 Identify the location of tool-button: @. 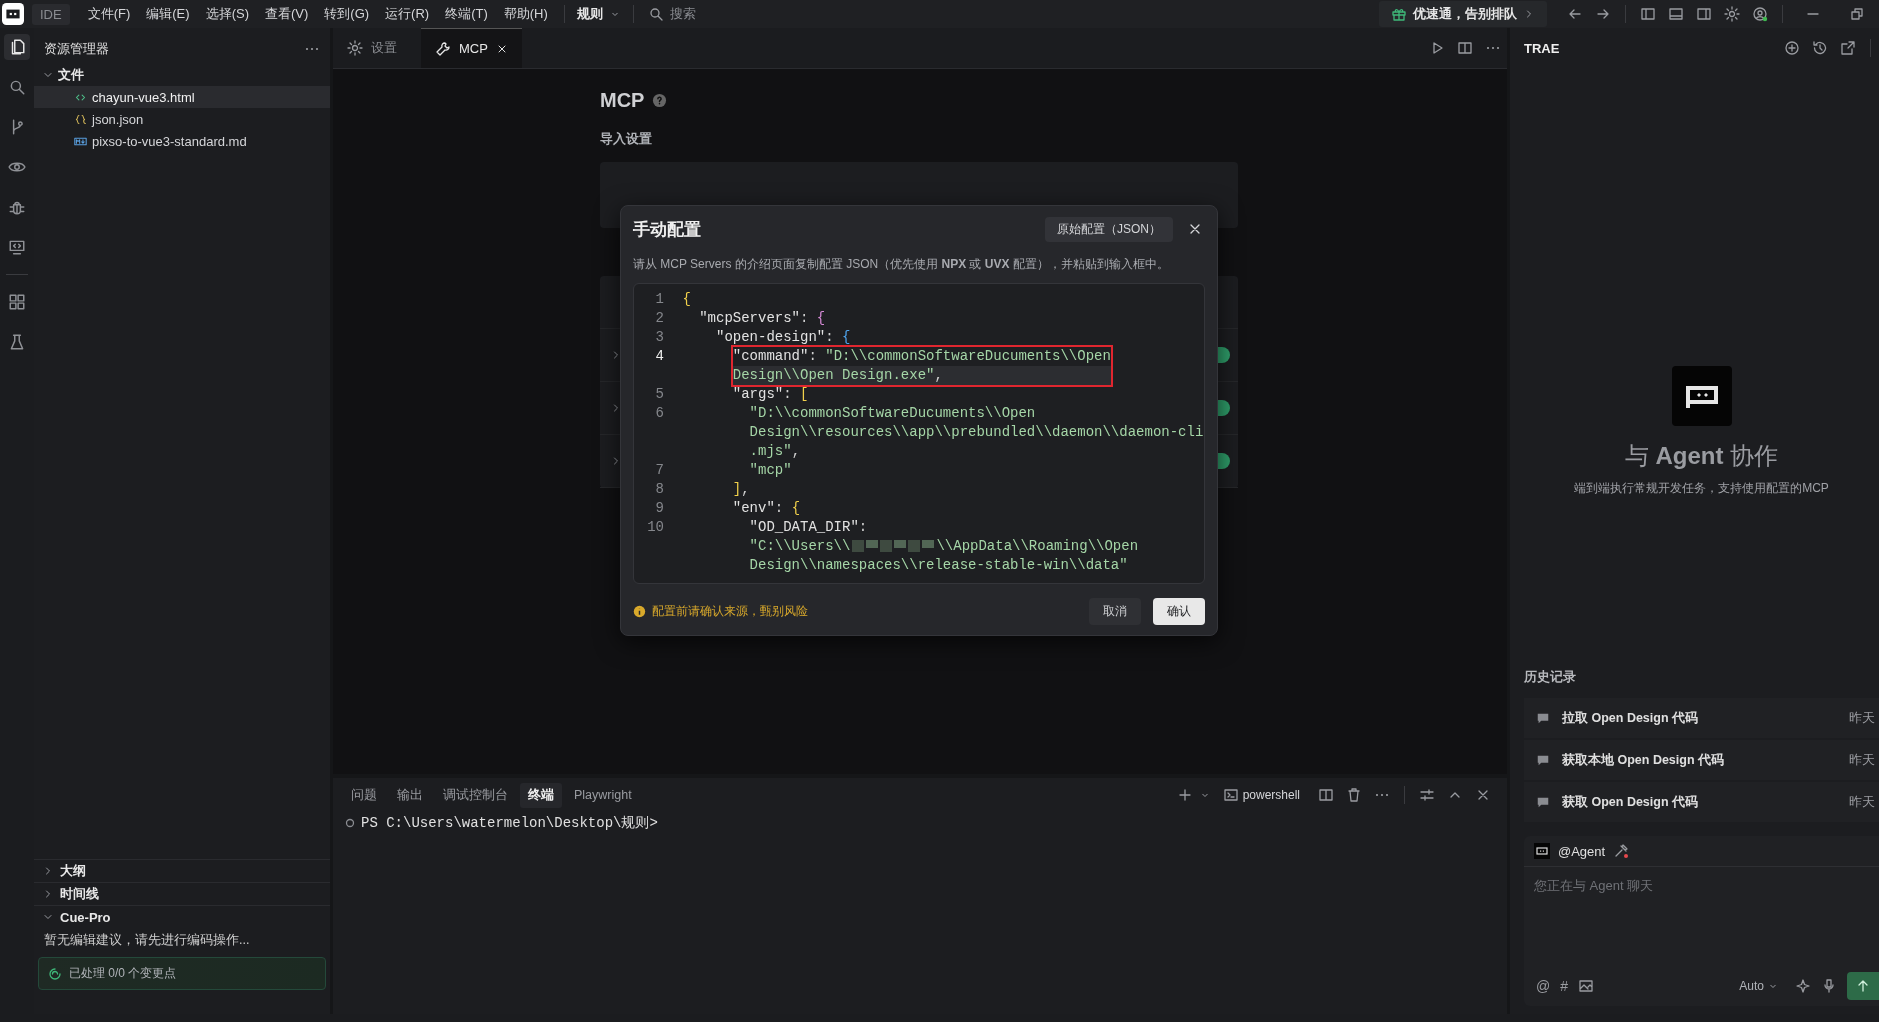
(1543, 986).